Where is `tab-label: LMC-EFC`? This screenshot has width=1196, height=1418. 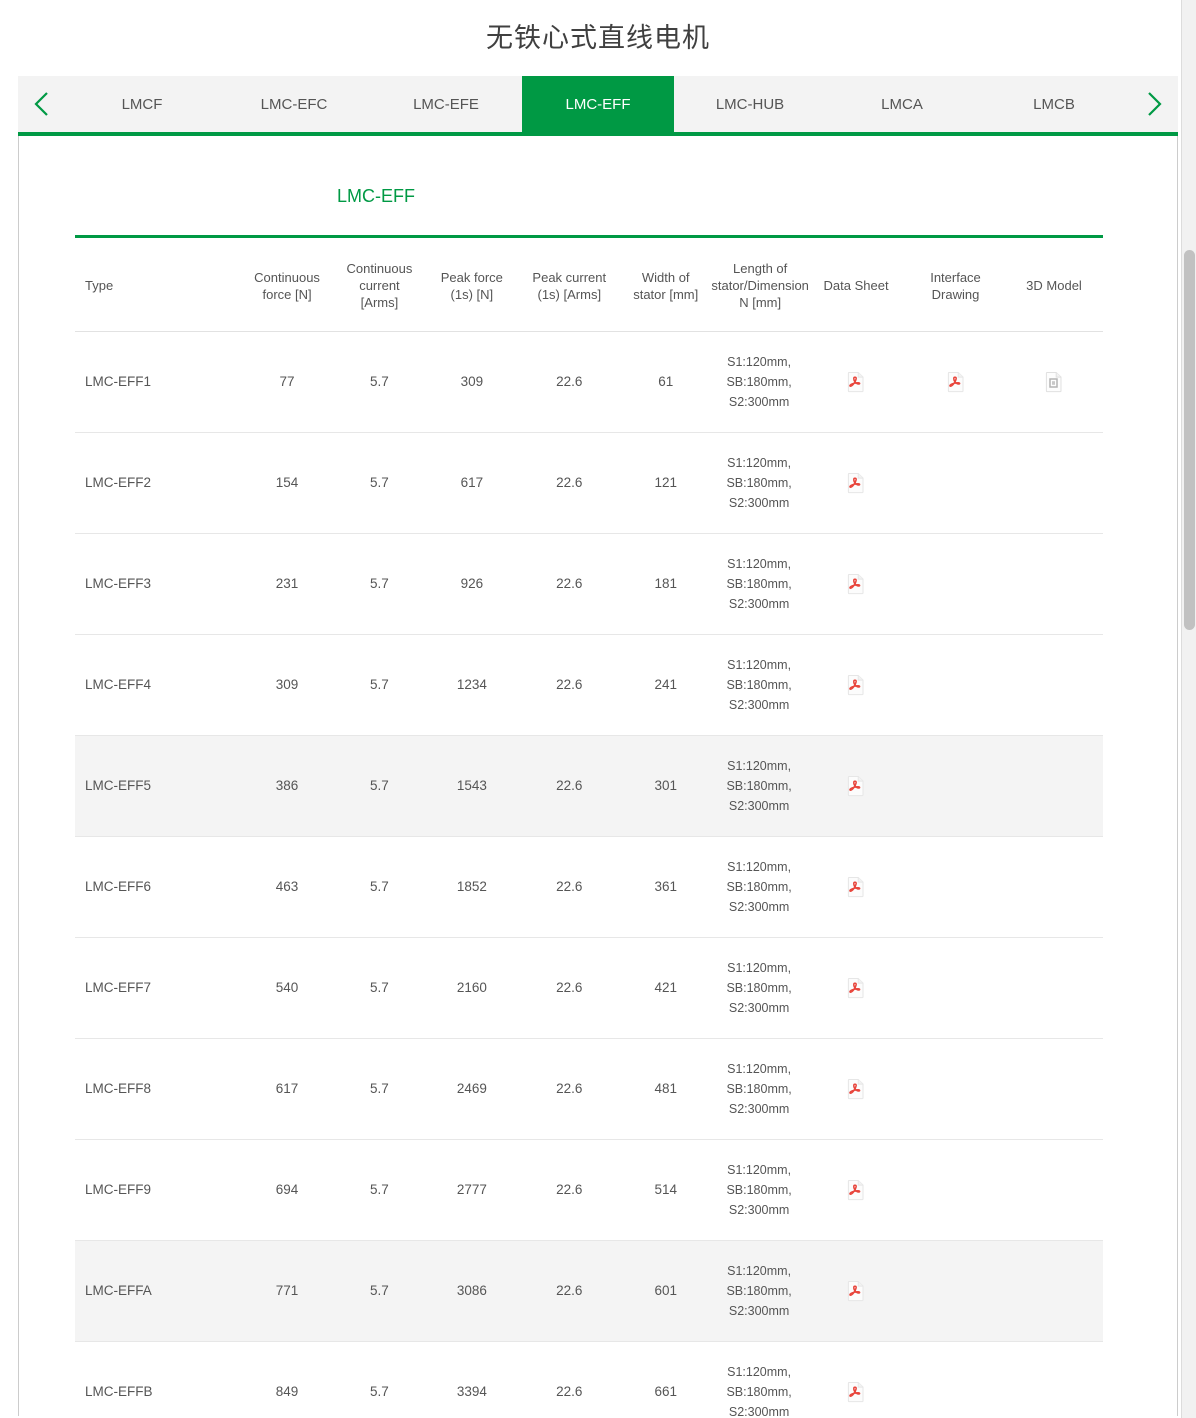
tab-label: LMC-EFC is located at coordinates (294, 104).